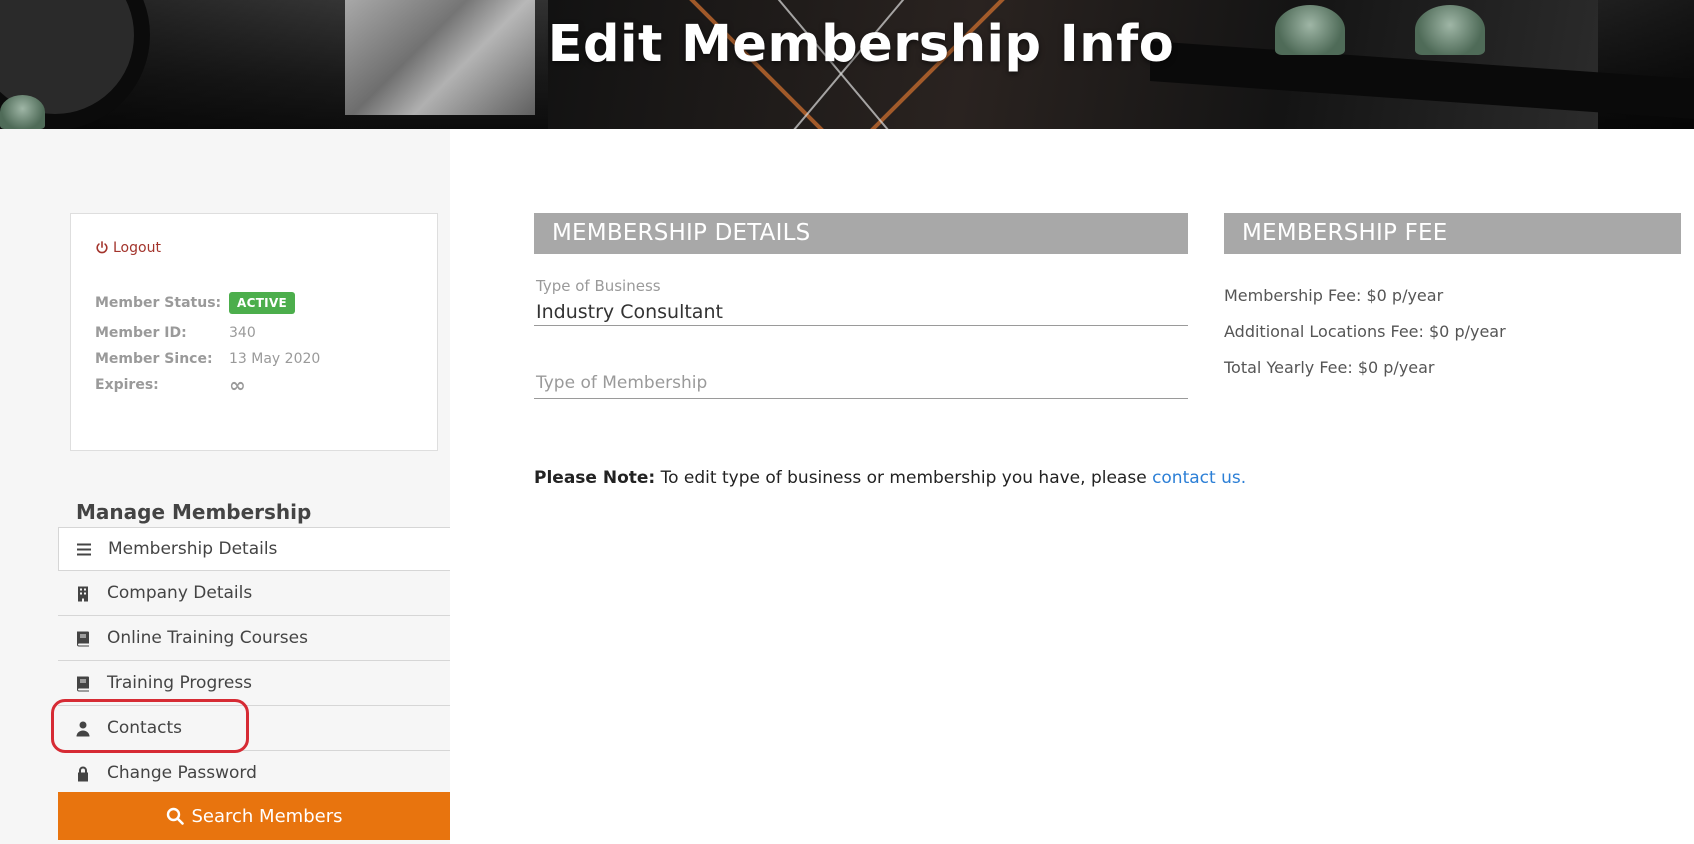  What do you see at coordinates (194, 512) in the screenshot?
I see `manage-membership-heading: Manage Membership` at bounding box center [194, 512].